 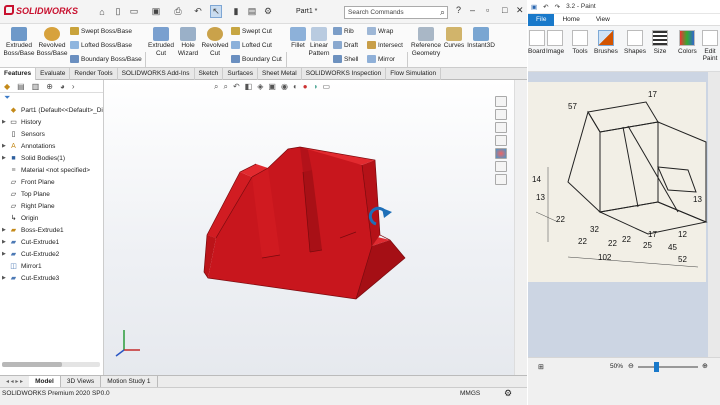 I want to click on save-icon: ▣, so click(x=156, y=11).